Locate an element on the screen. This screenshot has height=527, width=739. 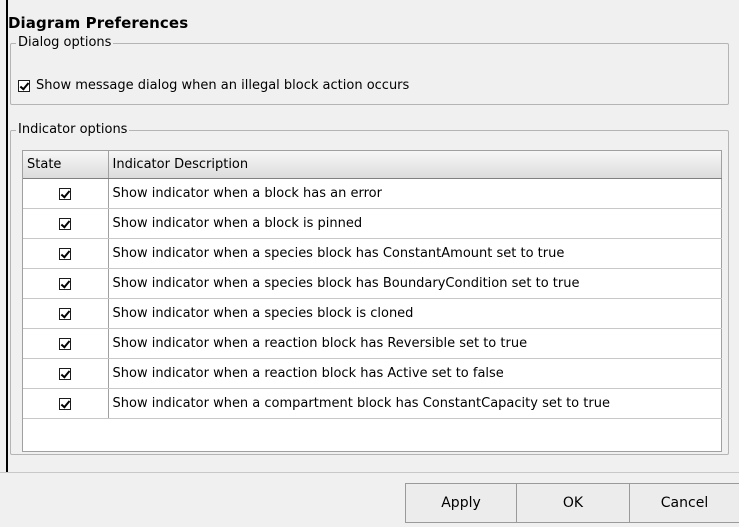
dialog-options-group: Dialog options is located at coordinates (369, 70).